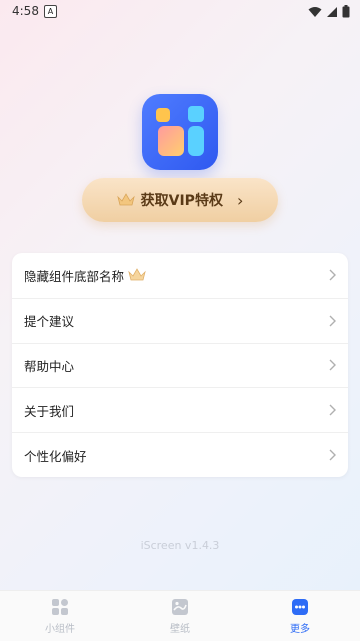  What do you see at coordinates (180, 629) in the screenshot?
I see `tab-label: 壁纸` at bounding box center [180, 629].